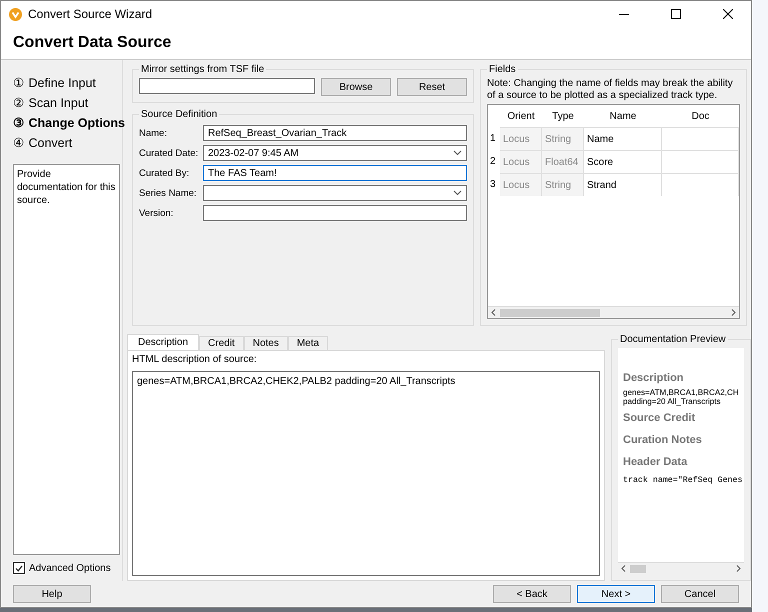 The image size is (768, 612). Describe the element at coordinates (70, 568) in the screenshot. I see `checkbox-label: Advanced Options` at that location.